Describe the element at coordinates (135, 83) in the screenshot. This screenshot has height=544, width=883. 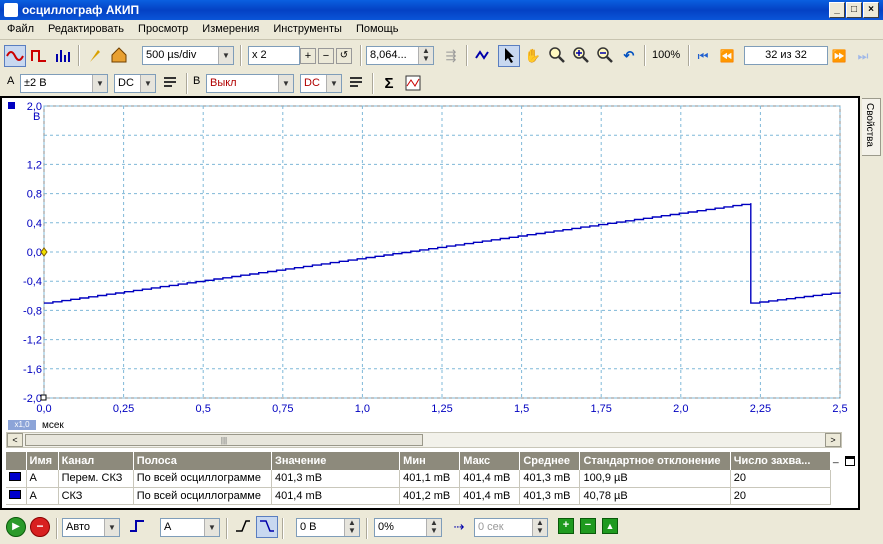
I see `channel-a-coupling-select: DC ▼` at that location.